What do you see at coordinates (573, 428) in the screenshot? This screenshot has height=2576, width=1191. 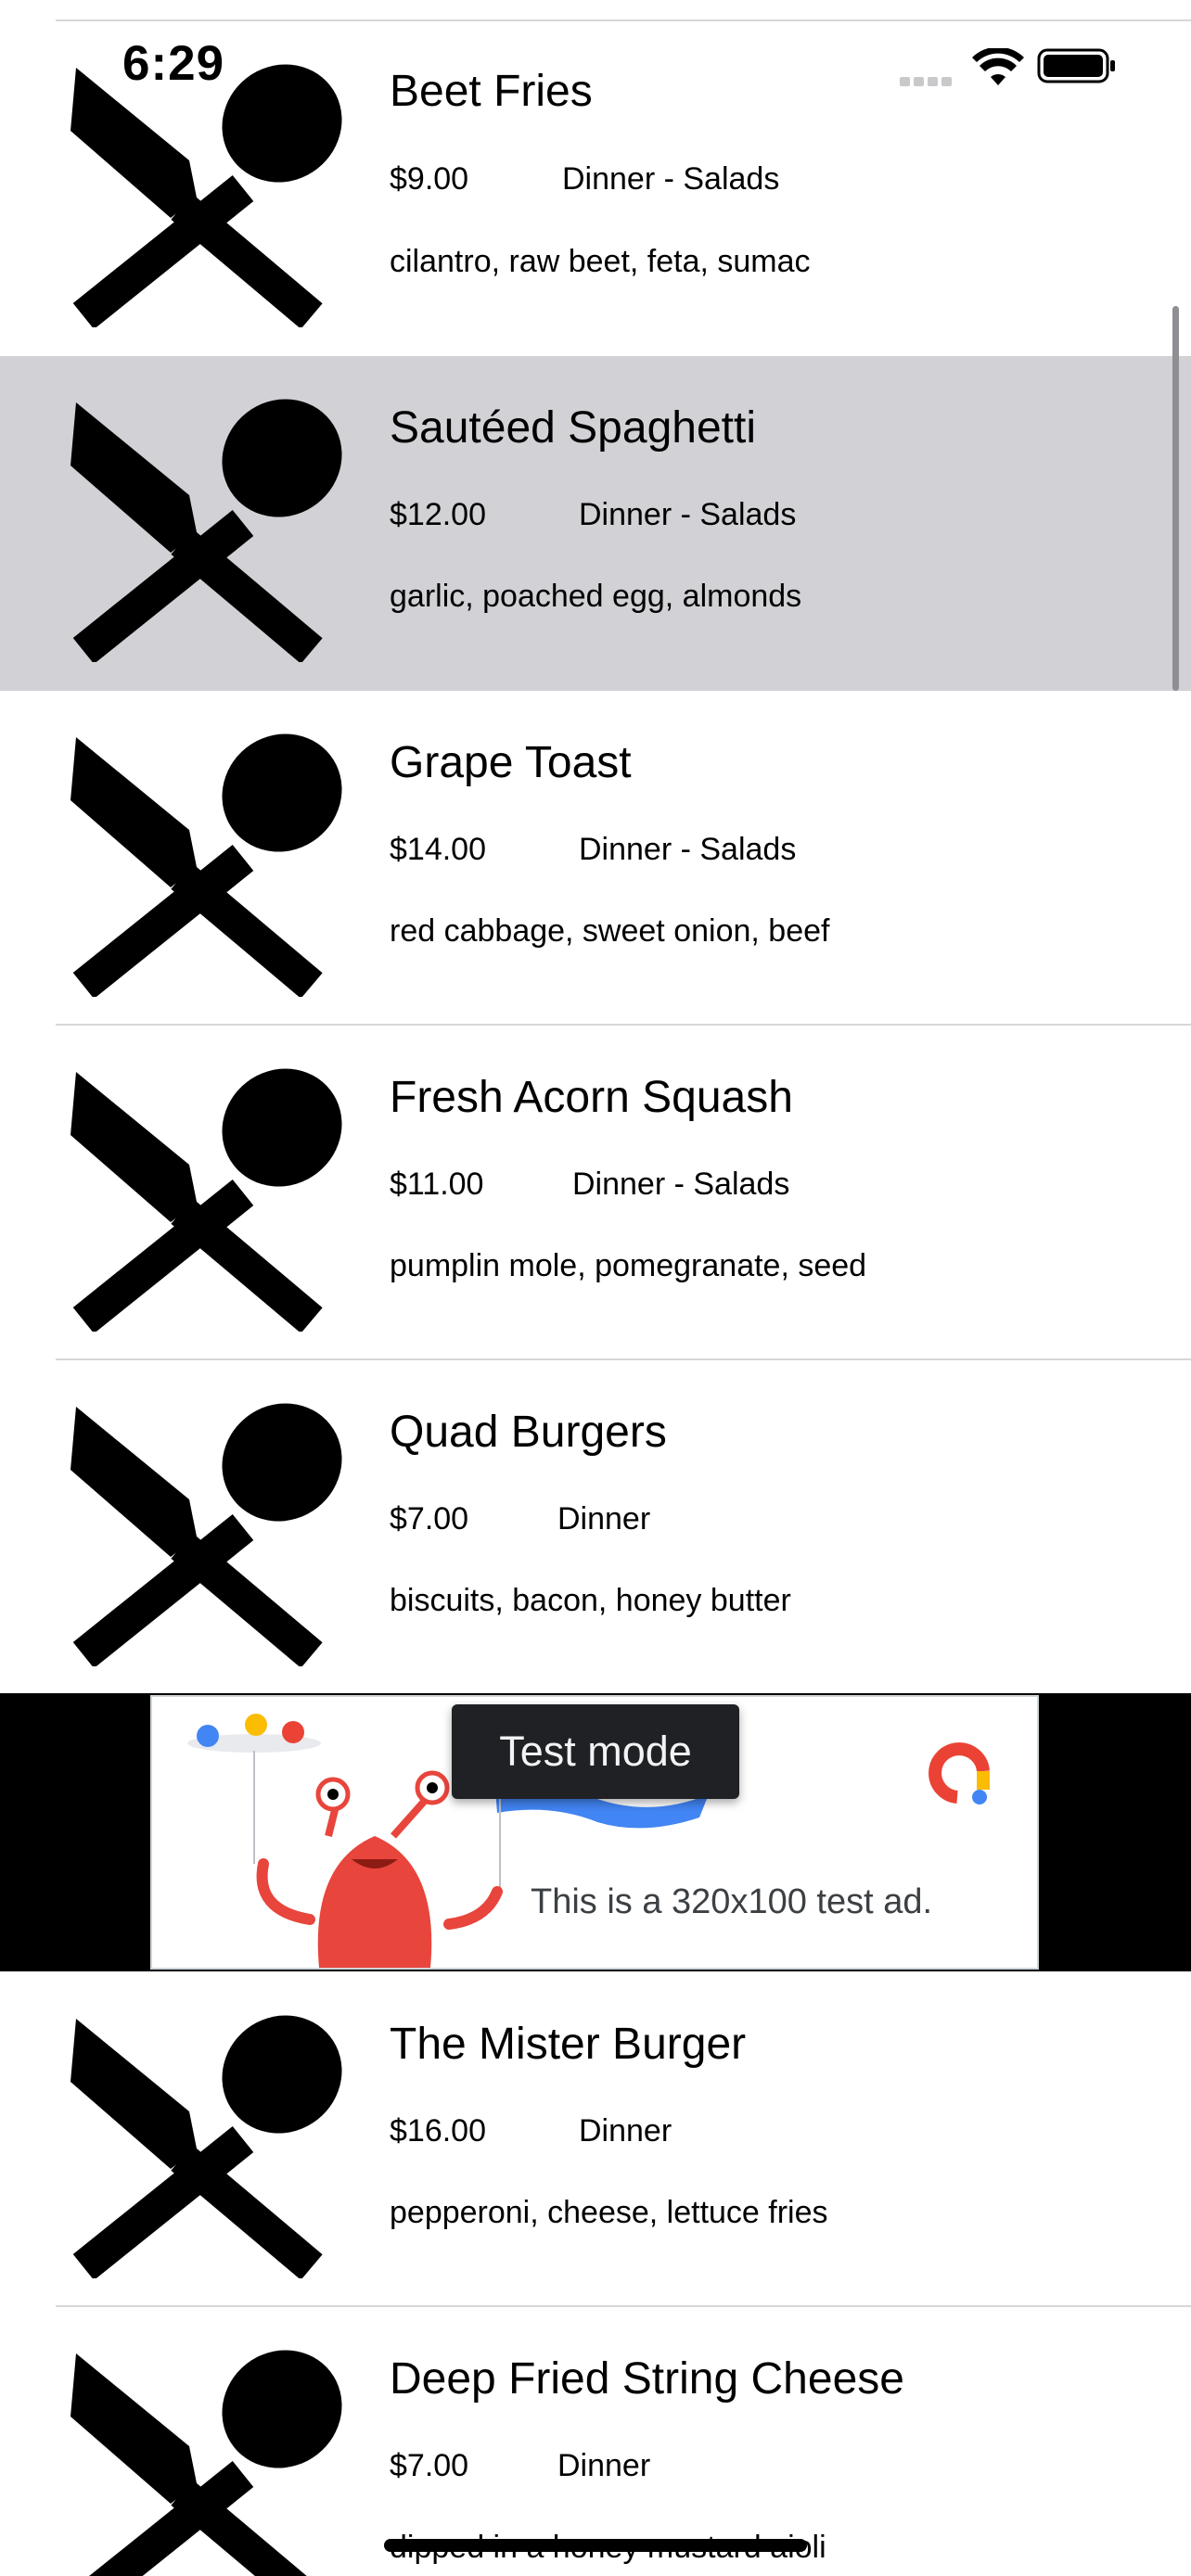 I see `item-name: Sautéed Spaghetti` at bounding box center [573, 428].